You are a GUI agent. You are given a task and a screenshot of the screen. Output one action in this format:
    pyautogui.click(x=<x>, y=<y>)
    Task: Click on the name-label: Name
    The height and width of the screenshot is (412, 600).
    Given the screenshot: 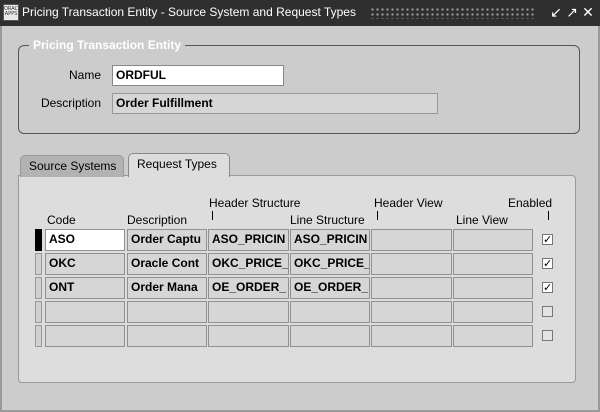 What is the action you would take?
    pyautogui.click(x=84, y=75)
    